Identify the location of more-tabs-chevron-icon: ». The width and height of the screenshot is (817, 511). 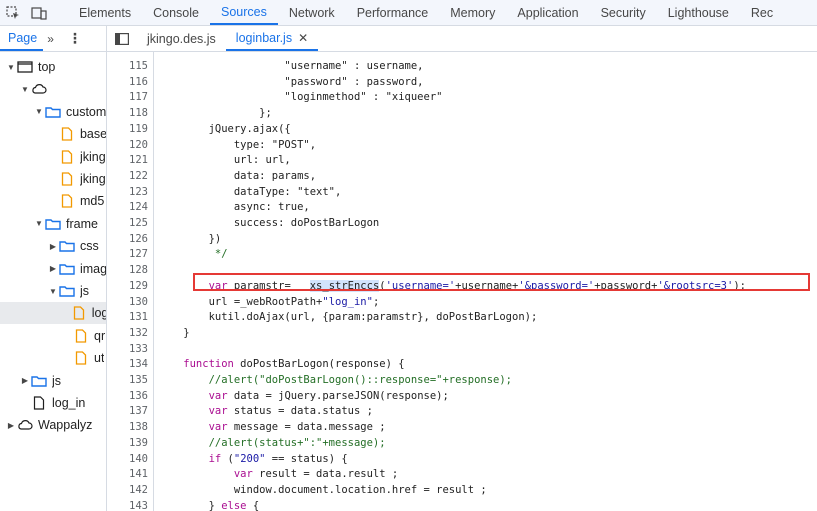
(50, 39).